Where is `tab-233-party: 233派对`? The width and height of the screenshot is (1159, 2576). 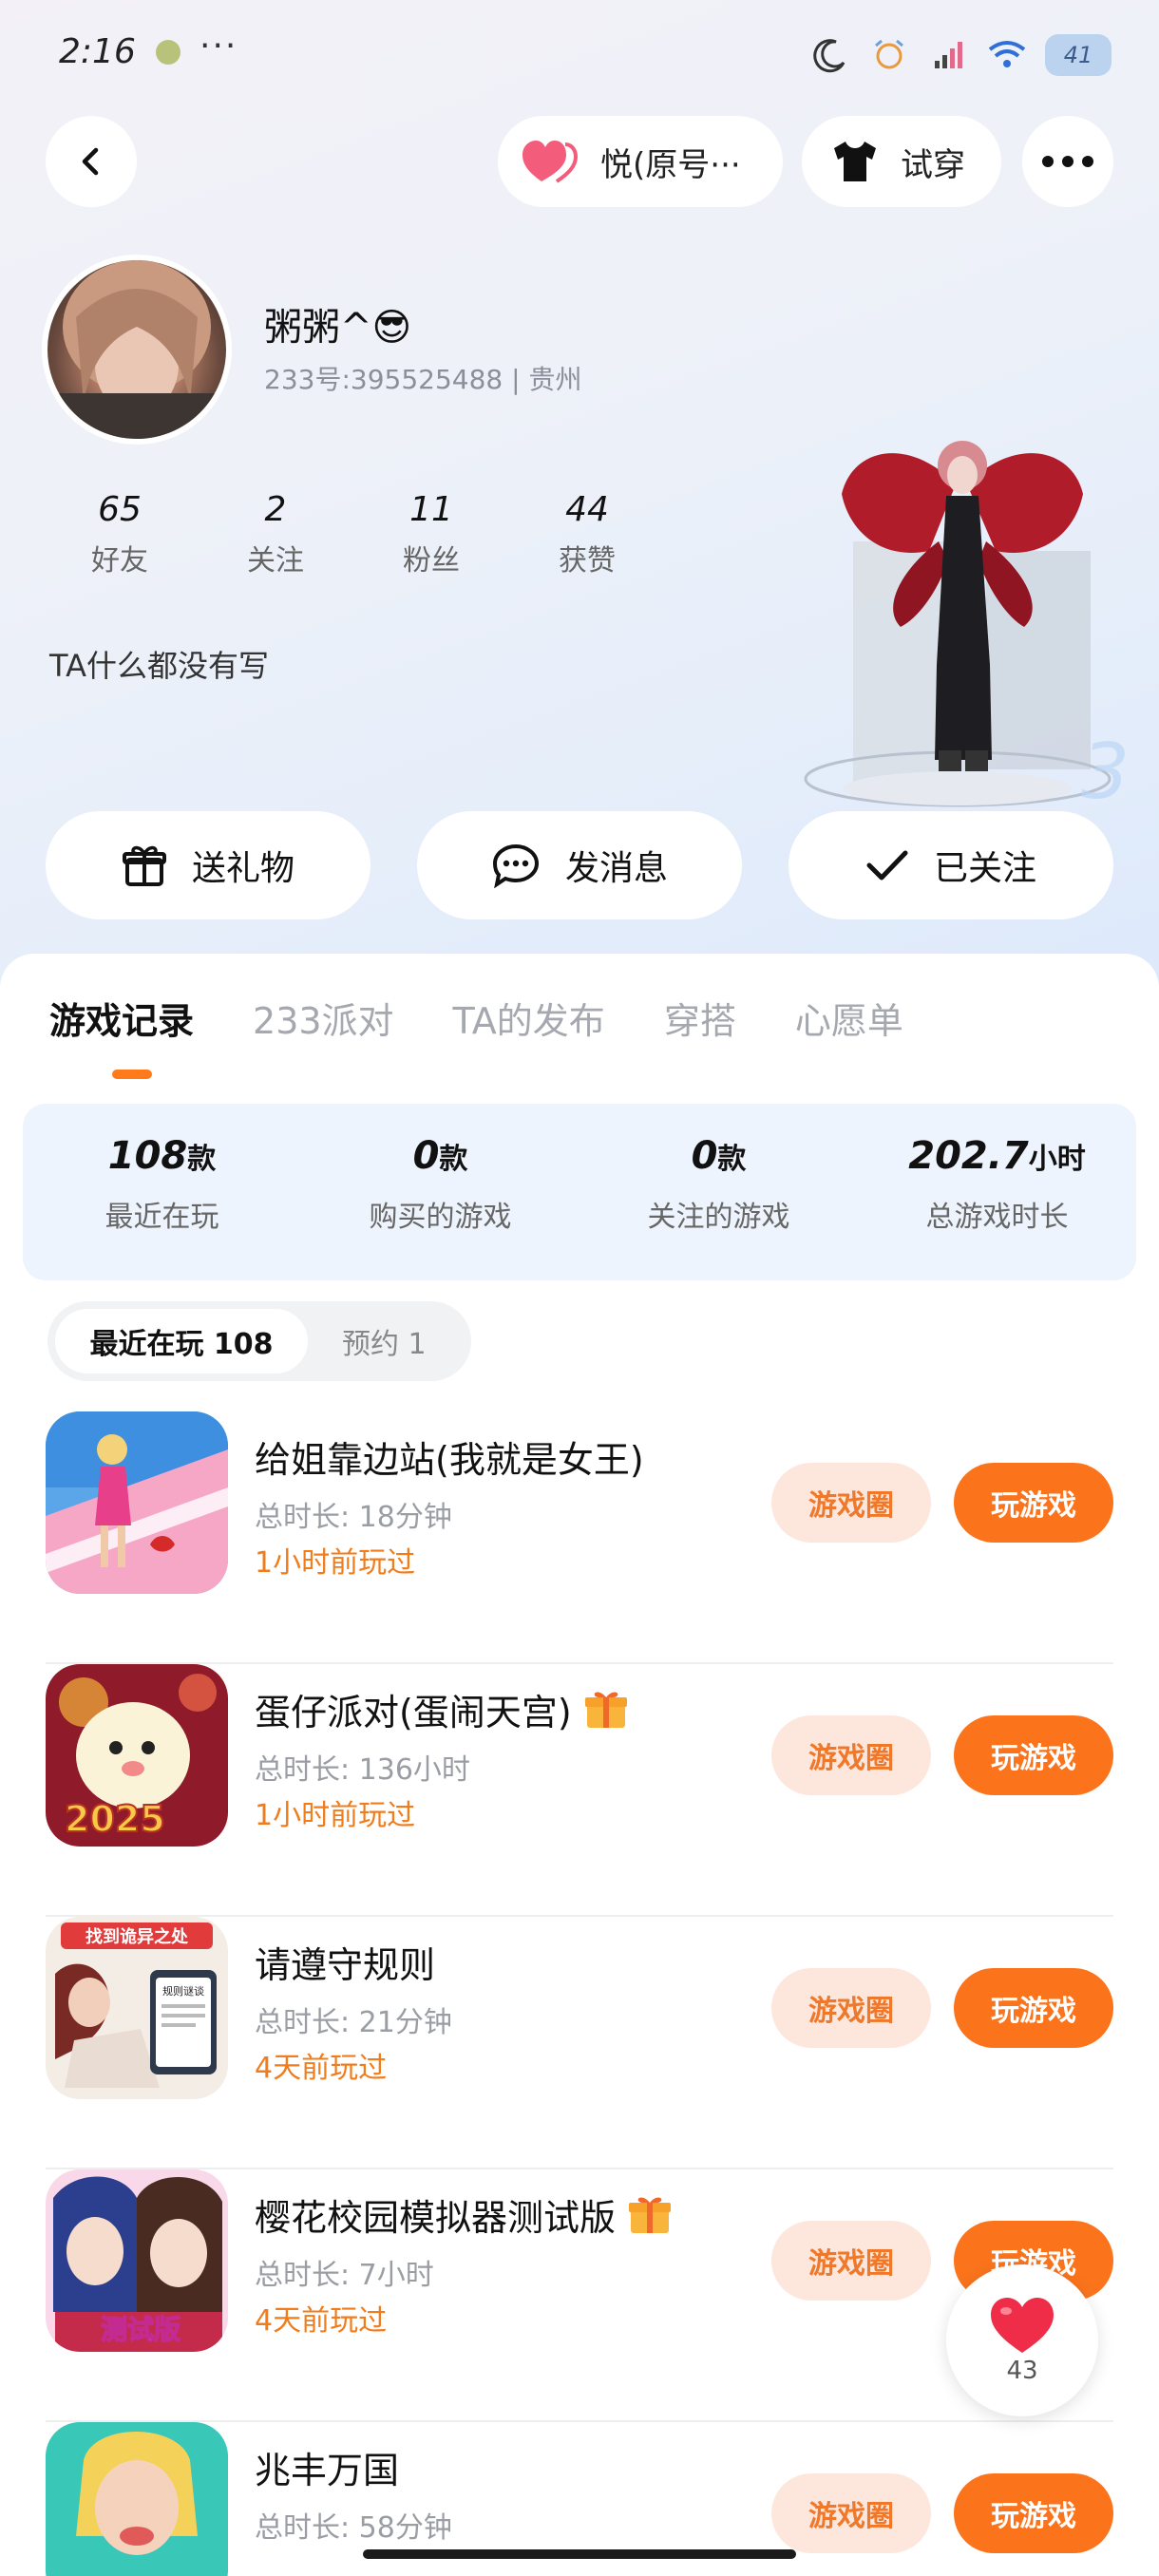
tab-233-party: 233派对 is located at coordinates (323, 1018).